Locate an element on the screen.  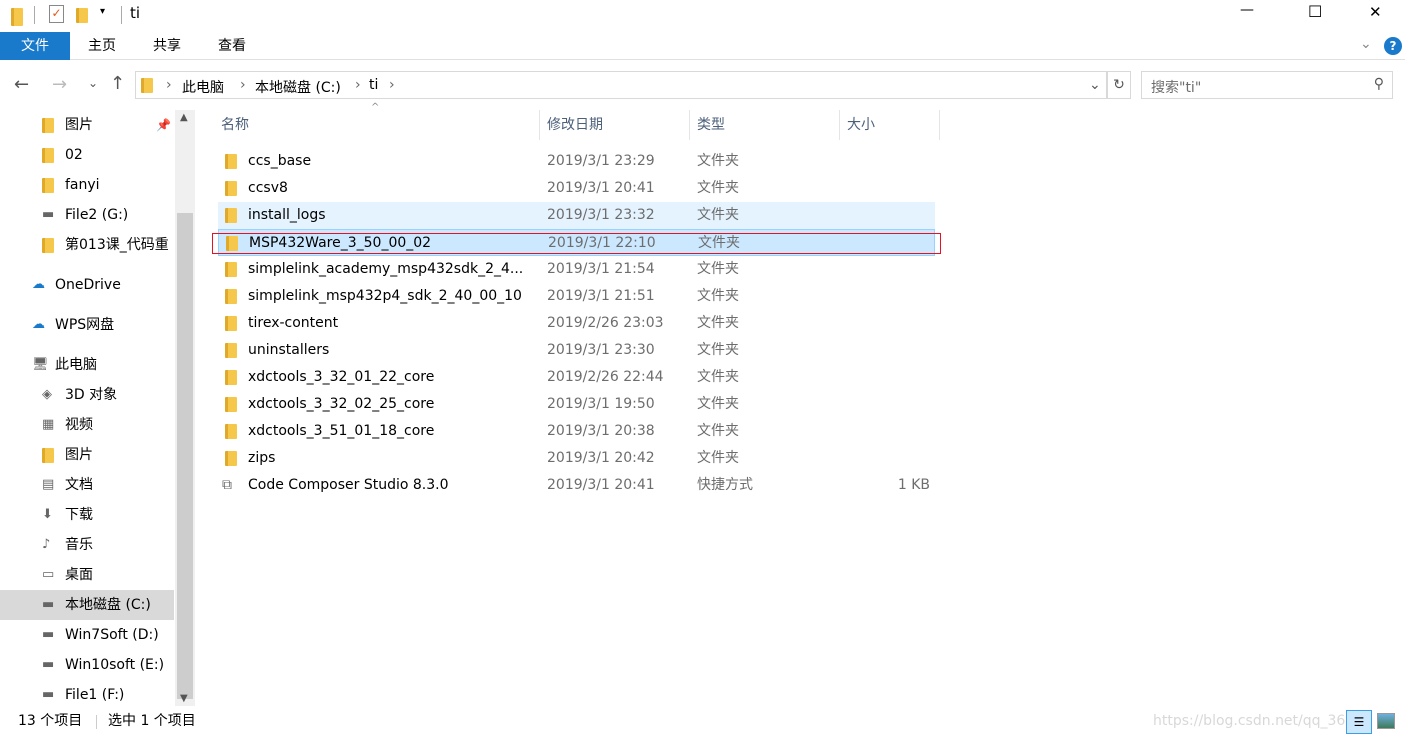
file-row: uninstallers 2019/3/1 23:30 文件夹 is located at coordinates (576, 350).